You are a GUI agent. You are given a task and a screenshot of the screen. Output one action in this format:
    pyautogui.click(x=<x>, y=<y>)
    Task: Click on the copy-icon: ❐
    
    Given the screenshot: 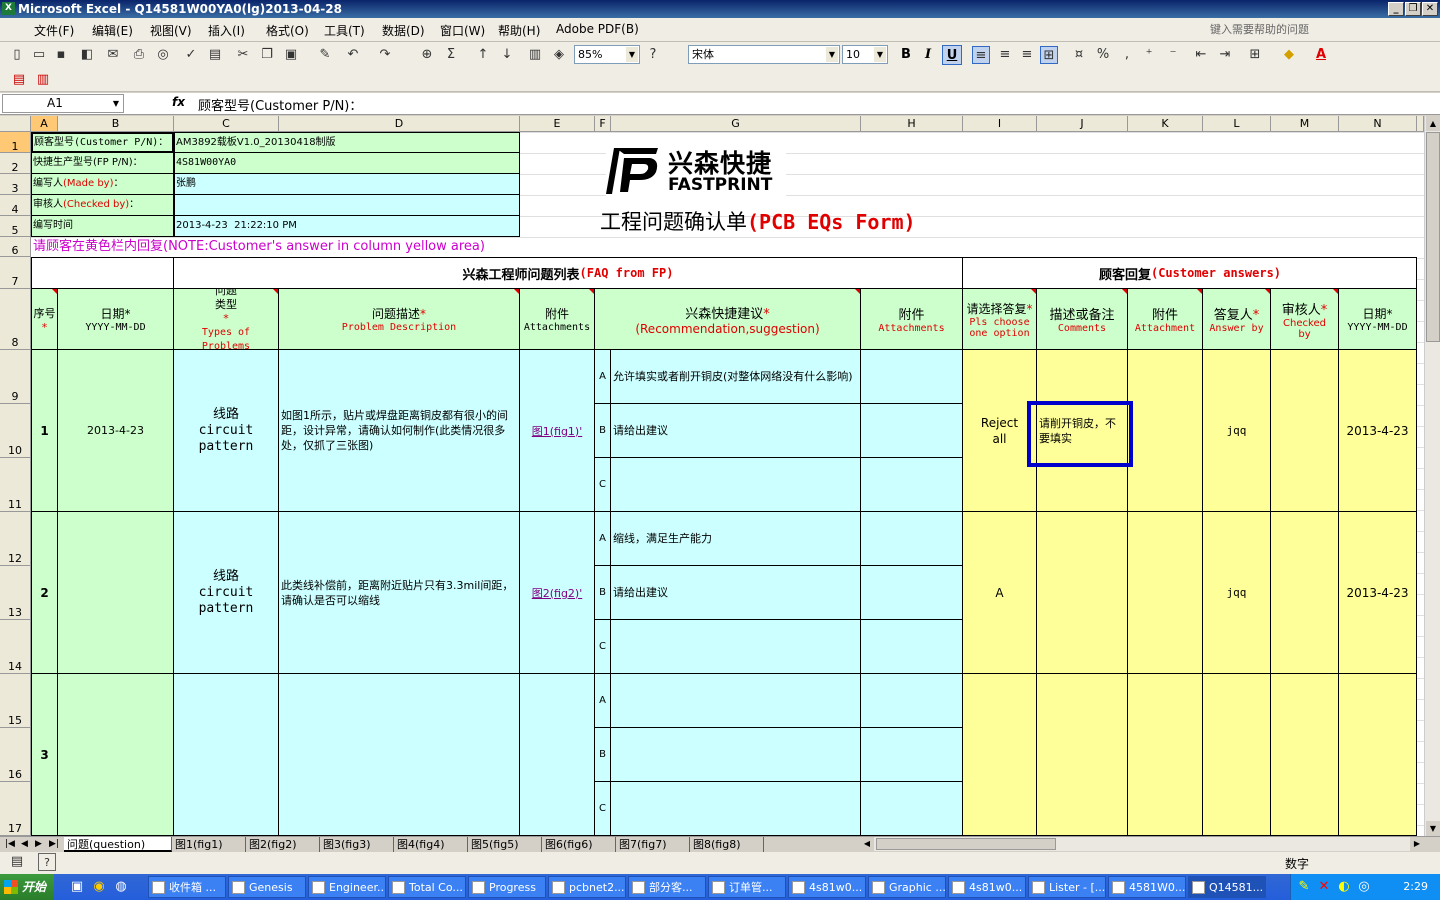 What is the action you would take?
    pyautogui.click(x=267, y=55)
    